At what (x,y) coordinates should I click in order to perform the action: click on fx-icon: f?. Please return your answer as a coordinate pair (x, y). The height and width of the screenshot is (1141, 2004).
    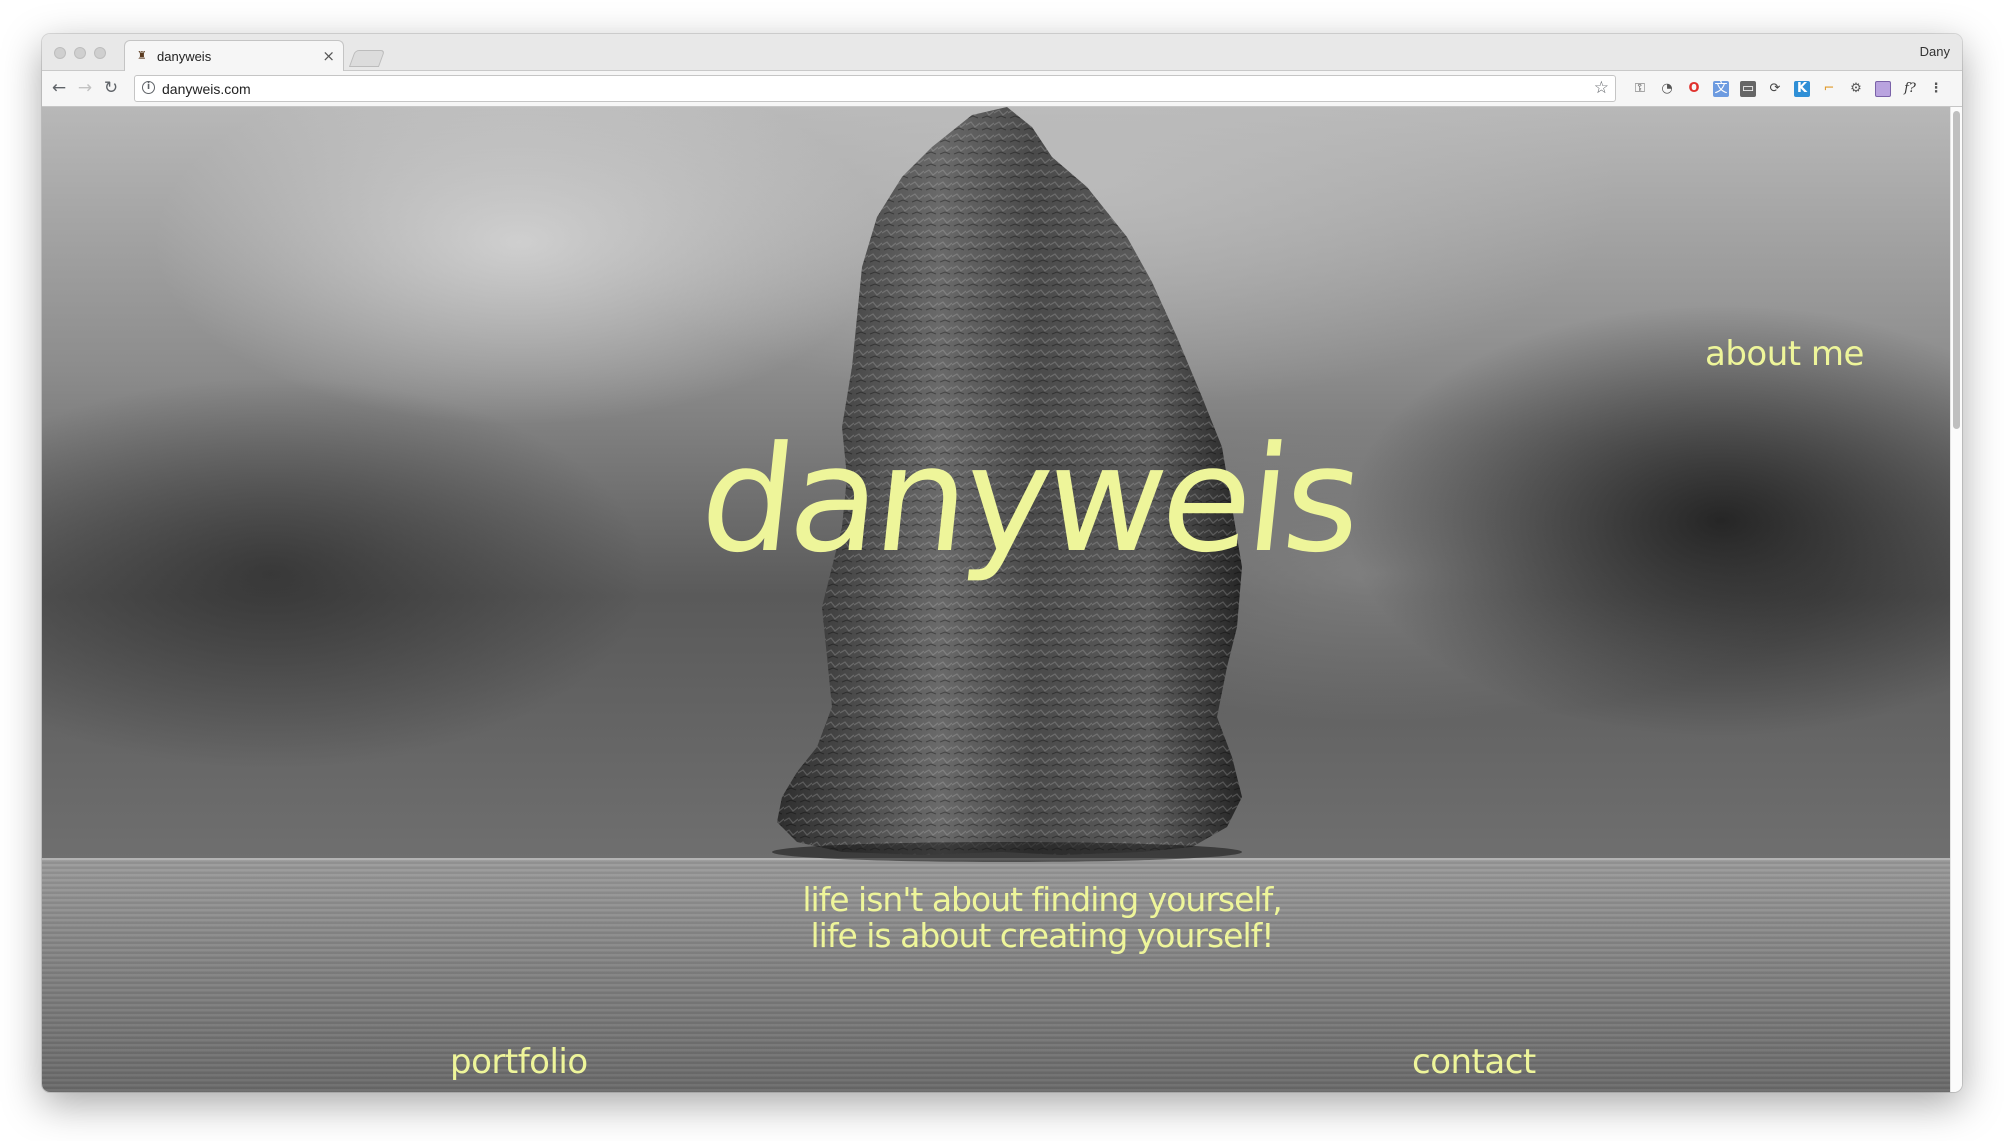
    Looking at the image, I should click on (1910, 89).